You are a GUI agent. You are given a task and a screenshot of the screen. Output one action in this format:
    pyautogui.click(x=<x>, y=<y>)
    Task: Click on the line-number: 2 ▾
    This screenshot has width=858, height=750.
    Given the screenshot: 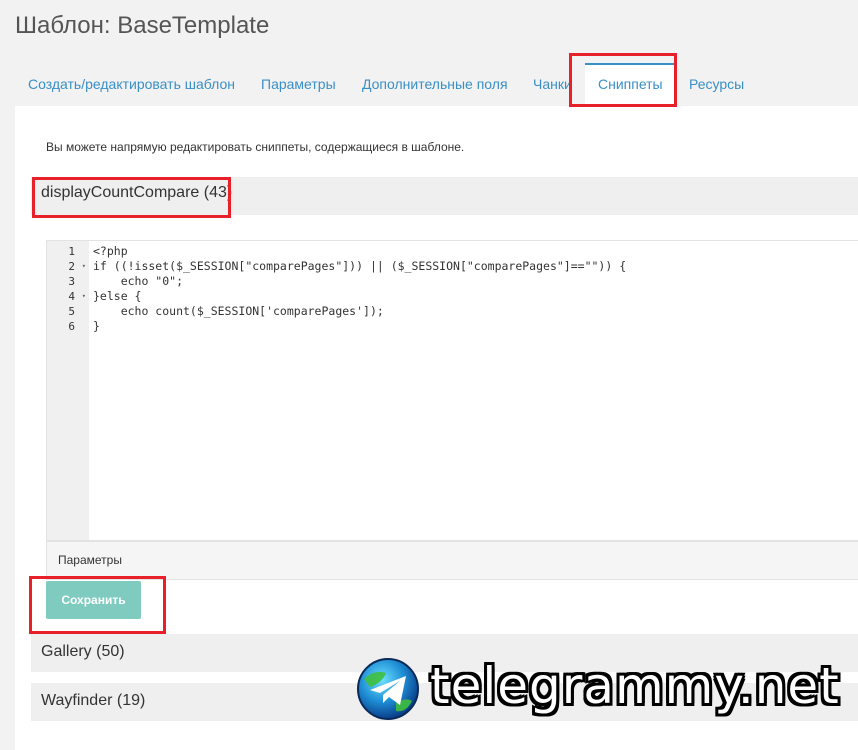 What is the action you would take?
    pyautogui.click(x=77, y=266)
    